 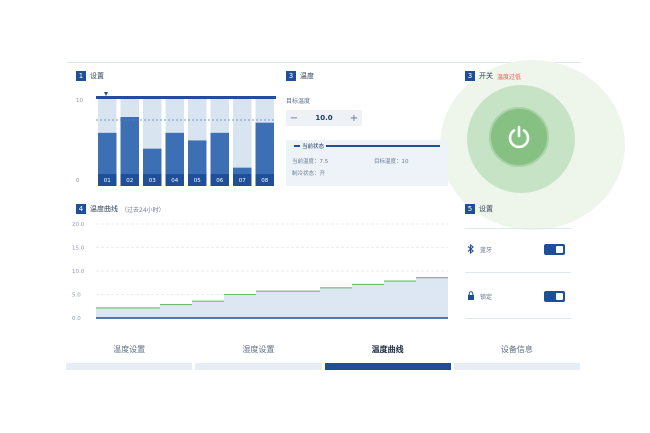 What do you see at coordinates (367, 163) in the screenshot?
I see `status-card: 当前状态 当前温度：7.5 目标温度：10 制冷状态：开` at bounding box center [367, 163].